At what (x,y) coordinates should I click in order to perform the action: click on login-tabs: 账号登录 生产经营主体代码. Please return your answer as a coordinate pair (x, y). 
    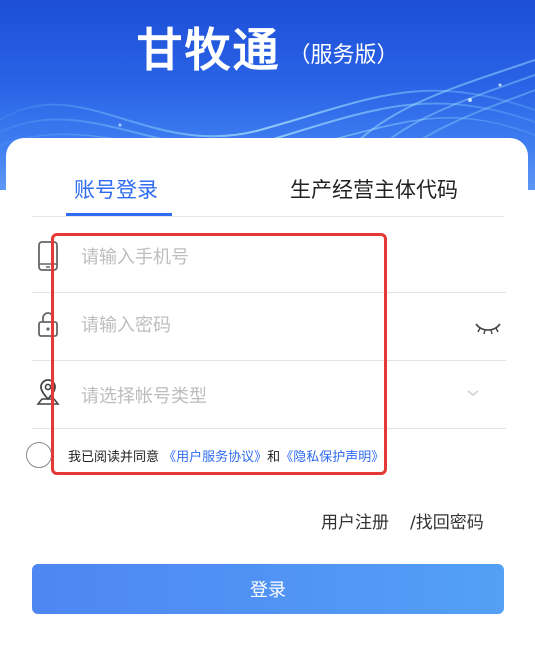
    Looking at the image, I should click on (268, 188).